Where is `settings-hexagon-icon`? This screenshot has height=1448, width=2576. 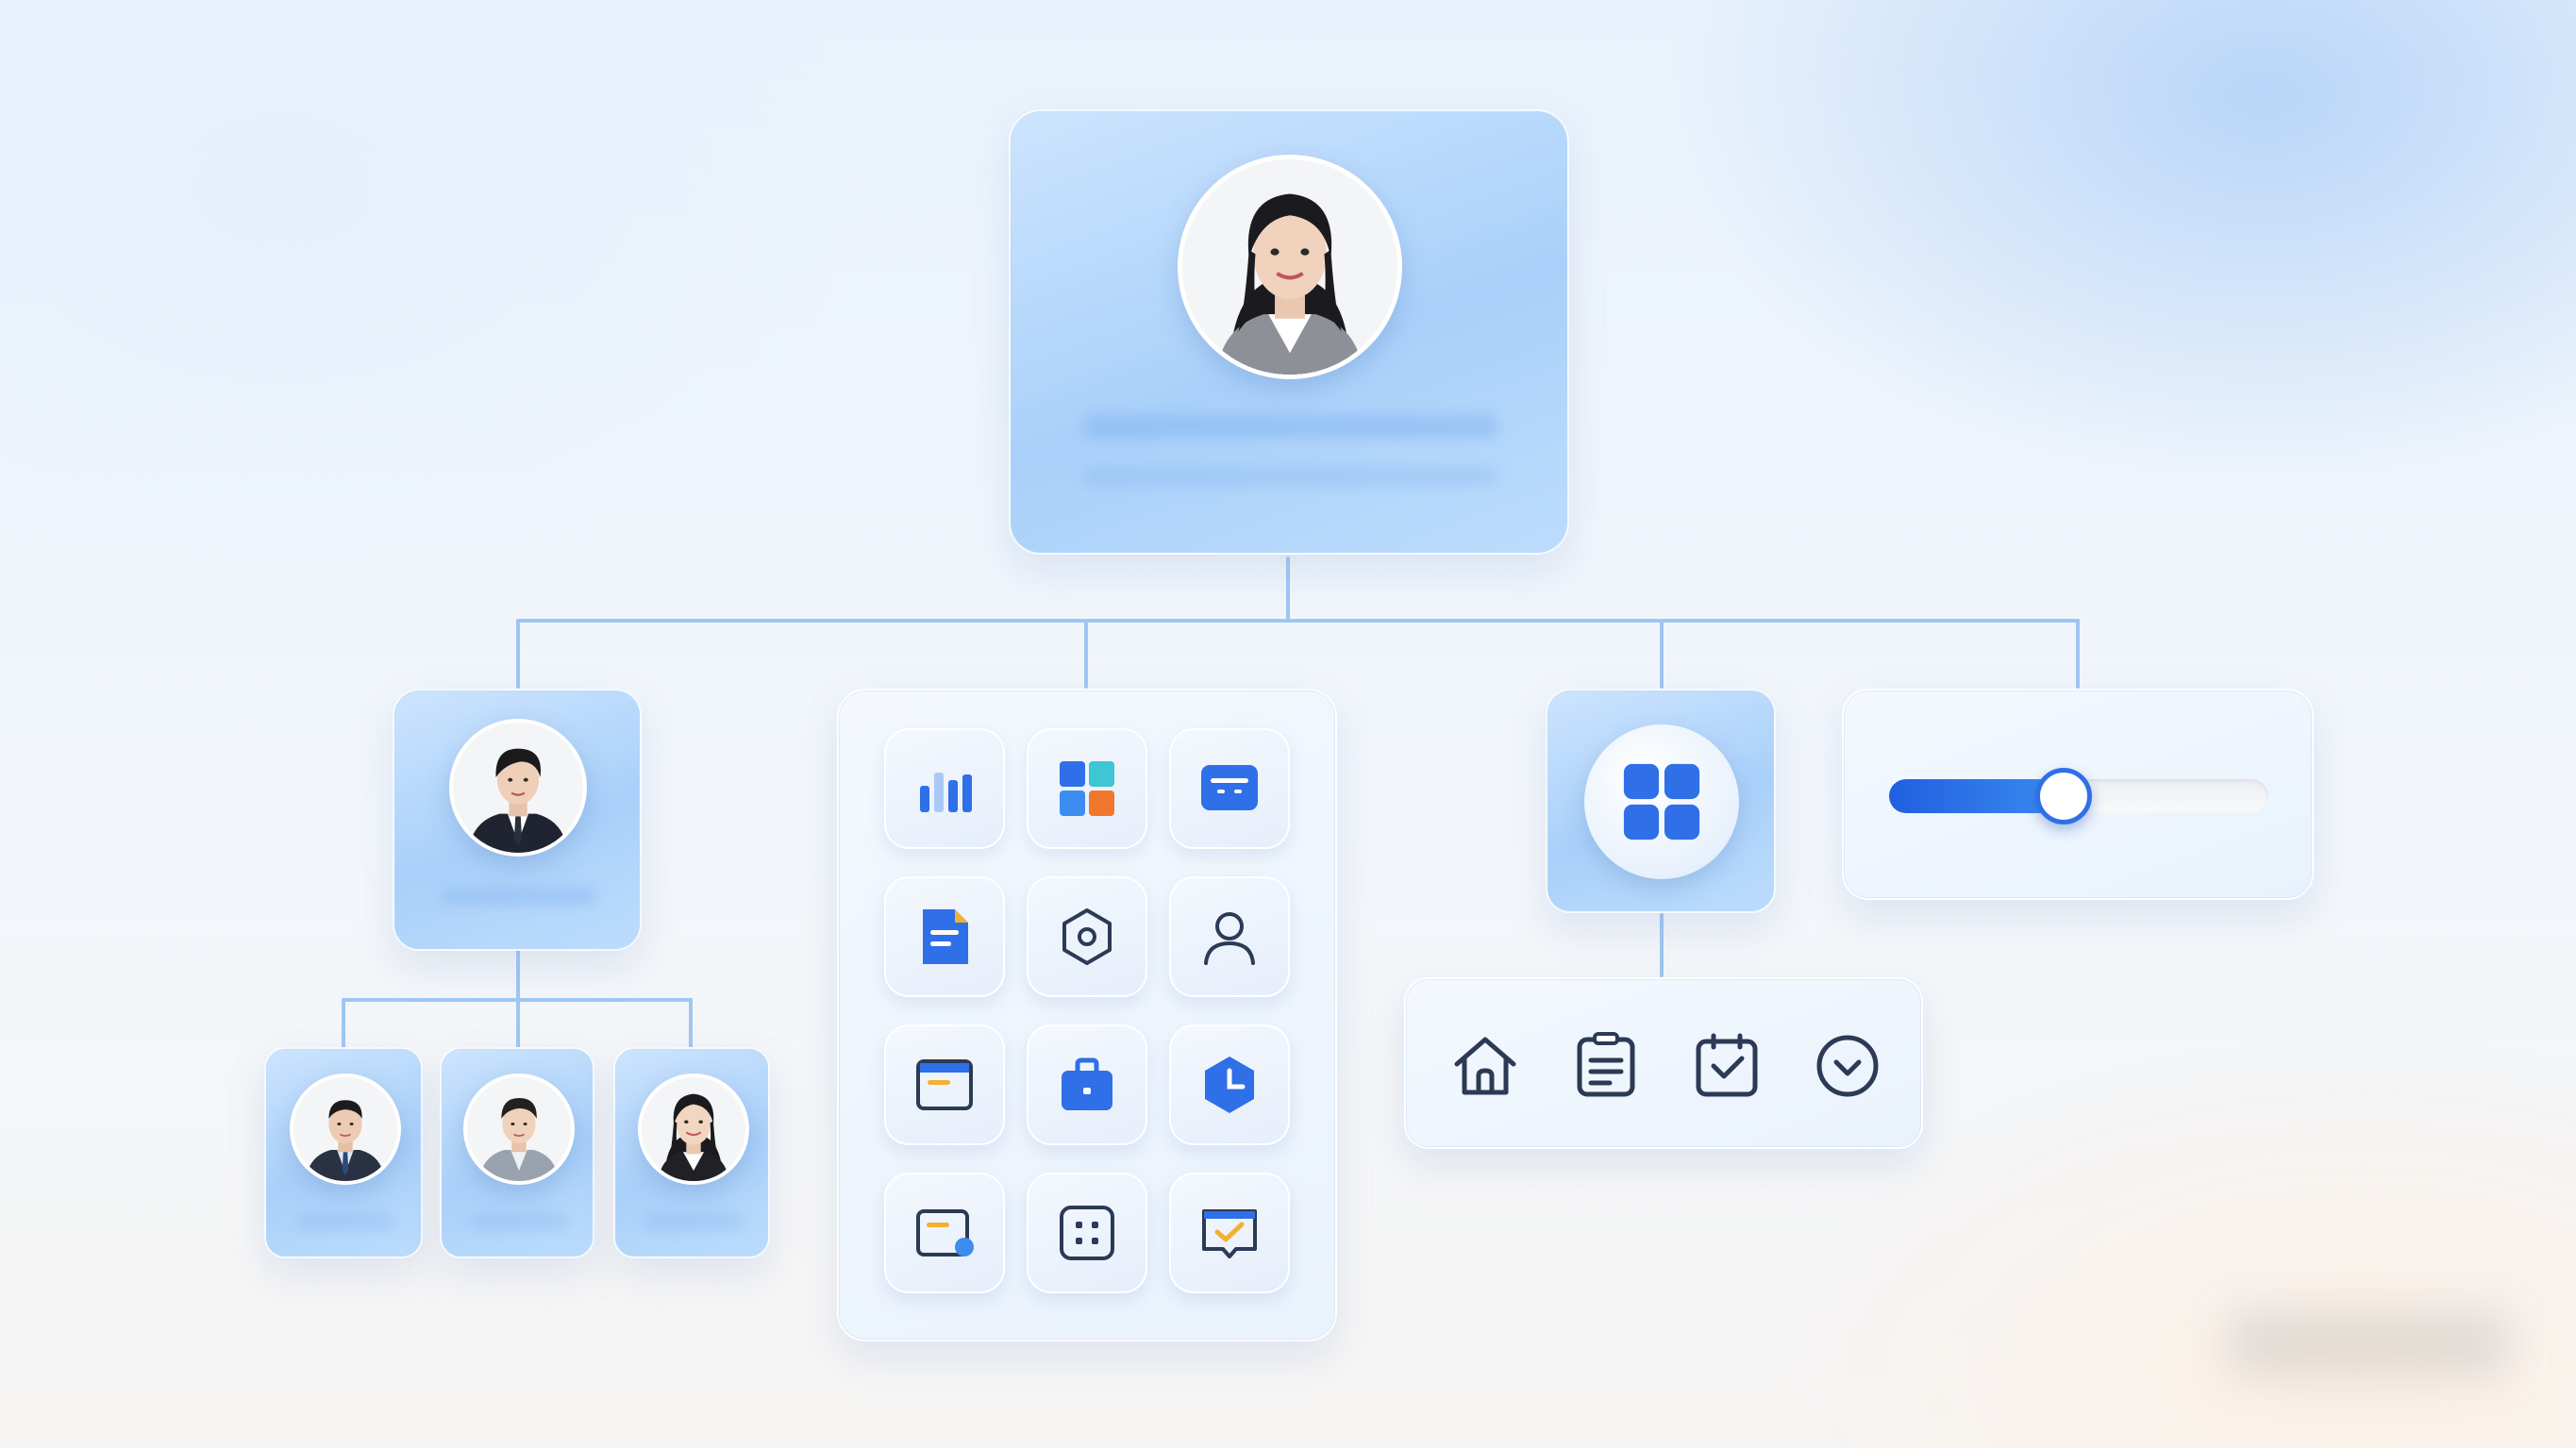
settings-hexagon-icon is located at coordinates (1087, 936).